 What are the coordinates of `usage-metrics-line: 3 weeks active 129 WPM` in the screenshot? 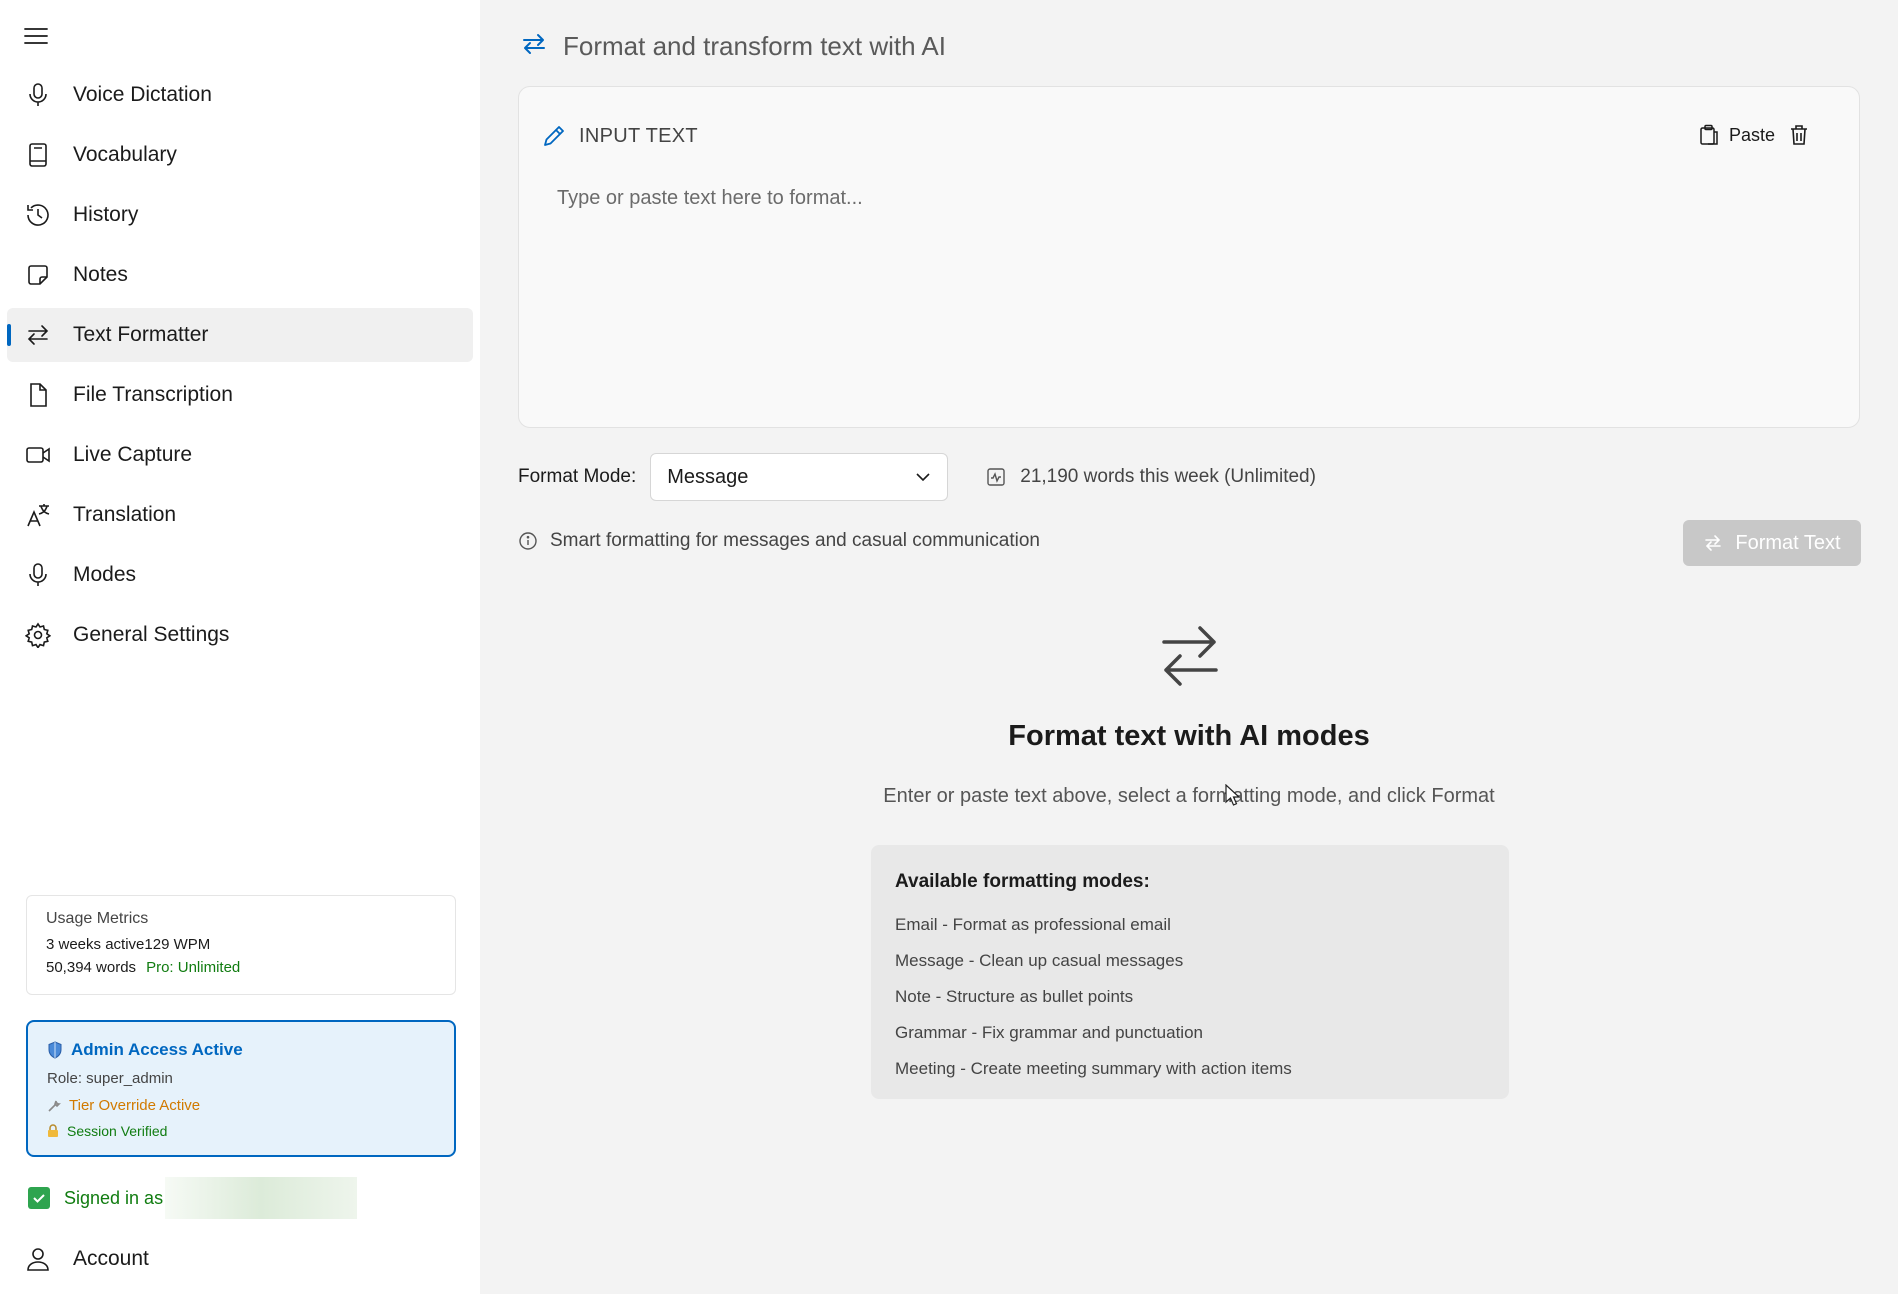 It's located at (241, 944).